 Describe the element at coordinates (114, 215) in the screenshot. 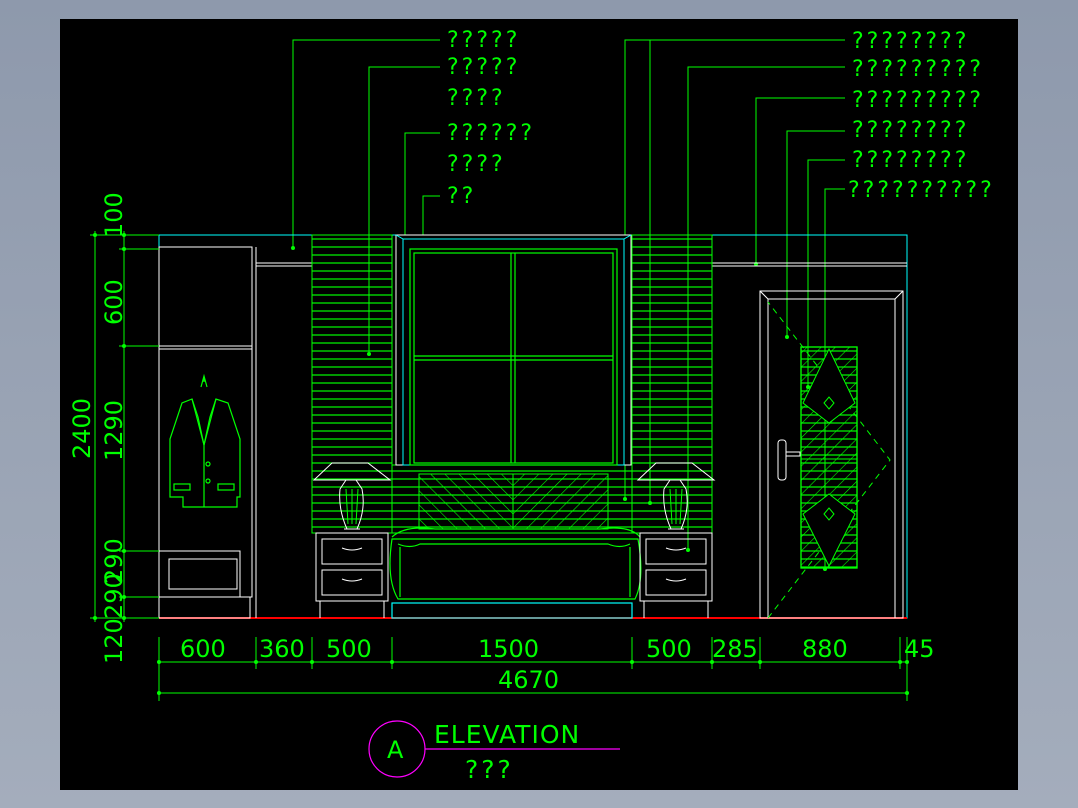

I see `dim-label: 100` at that location.